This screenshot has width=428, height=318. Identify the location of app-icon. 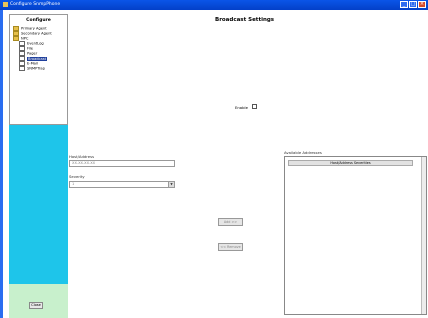
(5, 4).